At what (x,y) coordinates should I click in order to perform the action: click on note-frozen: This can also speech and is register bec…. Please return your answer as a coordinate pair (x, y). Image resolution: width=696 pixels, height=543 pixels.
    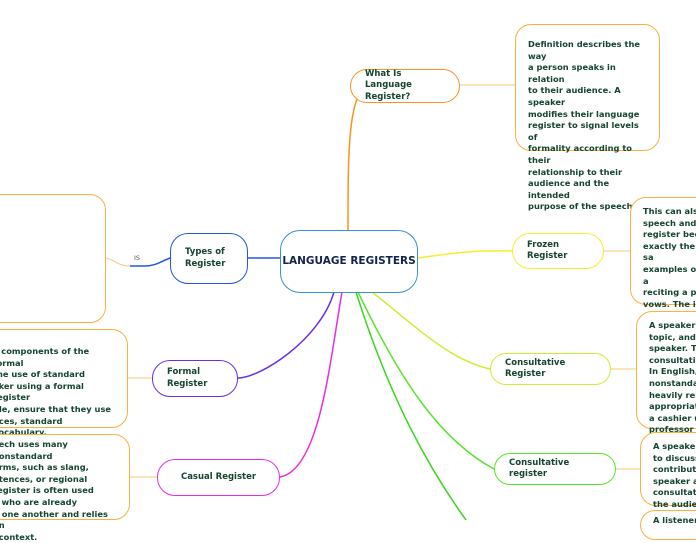
    Looking at the image, I should click on (663, 264).